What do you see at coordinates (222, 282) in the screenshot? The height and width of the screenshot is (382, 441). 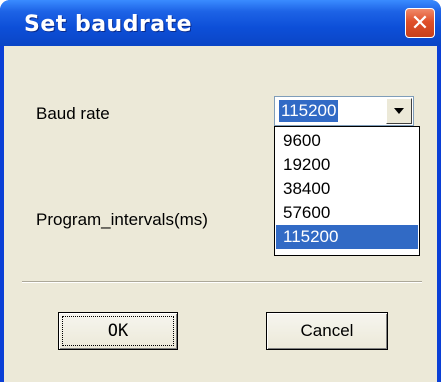 I see `separator` at bounding box center [222, 282].